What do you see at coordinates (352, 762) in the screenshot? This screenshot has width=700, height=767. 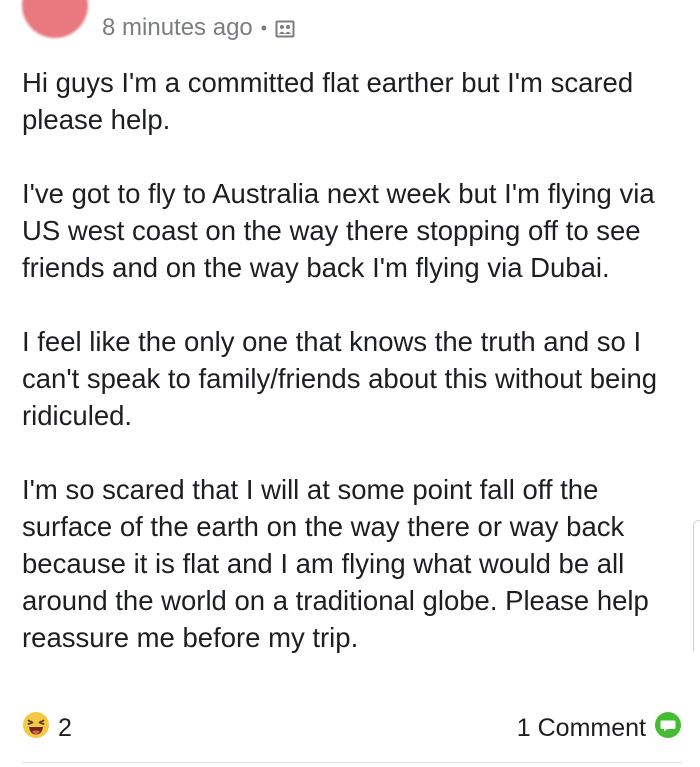 I see `footer-divider` at bounding box center [352, 762].